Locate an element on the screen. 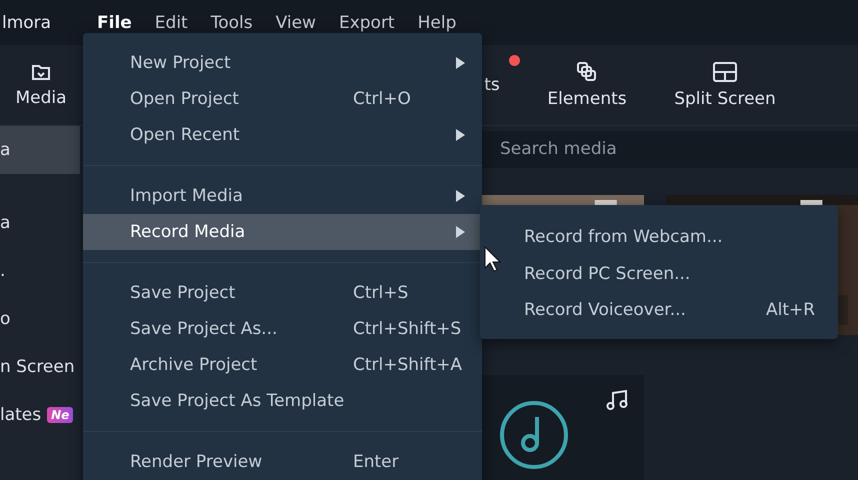 This screenshot has height=480, width=858. menu-item: Save Project As... Ctrl+Shift+S is located at coordinates (282, 329).